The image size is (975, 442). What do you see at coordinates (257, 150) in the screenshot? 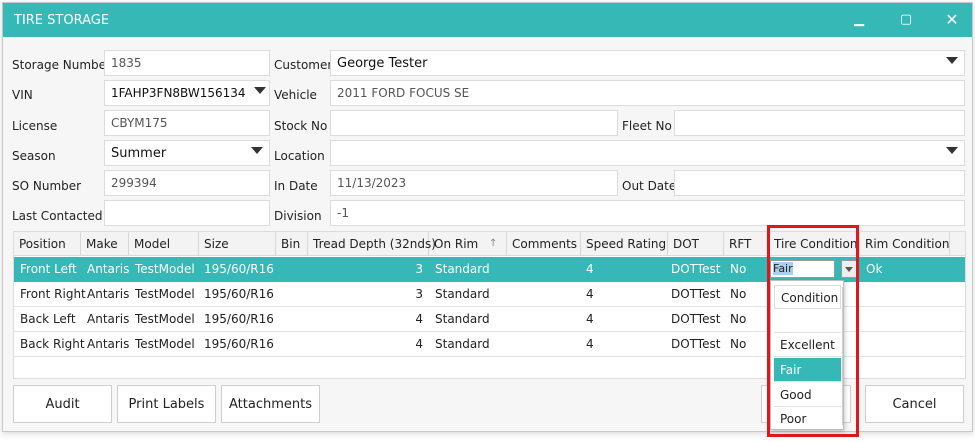
I see `season-chevron-down-icon` at bounding box center [257, 150].